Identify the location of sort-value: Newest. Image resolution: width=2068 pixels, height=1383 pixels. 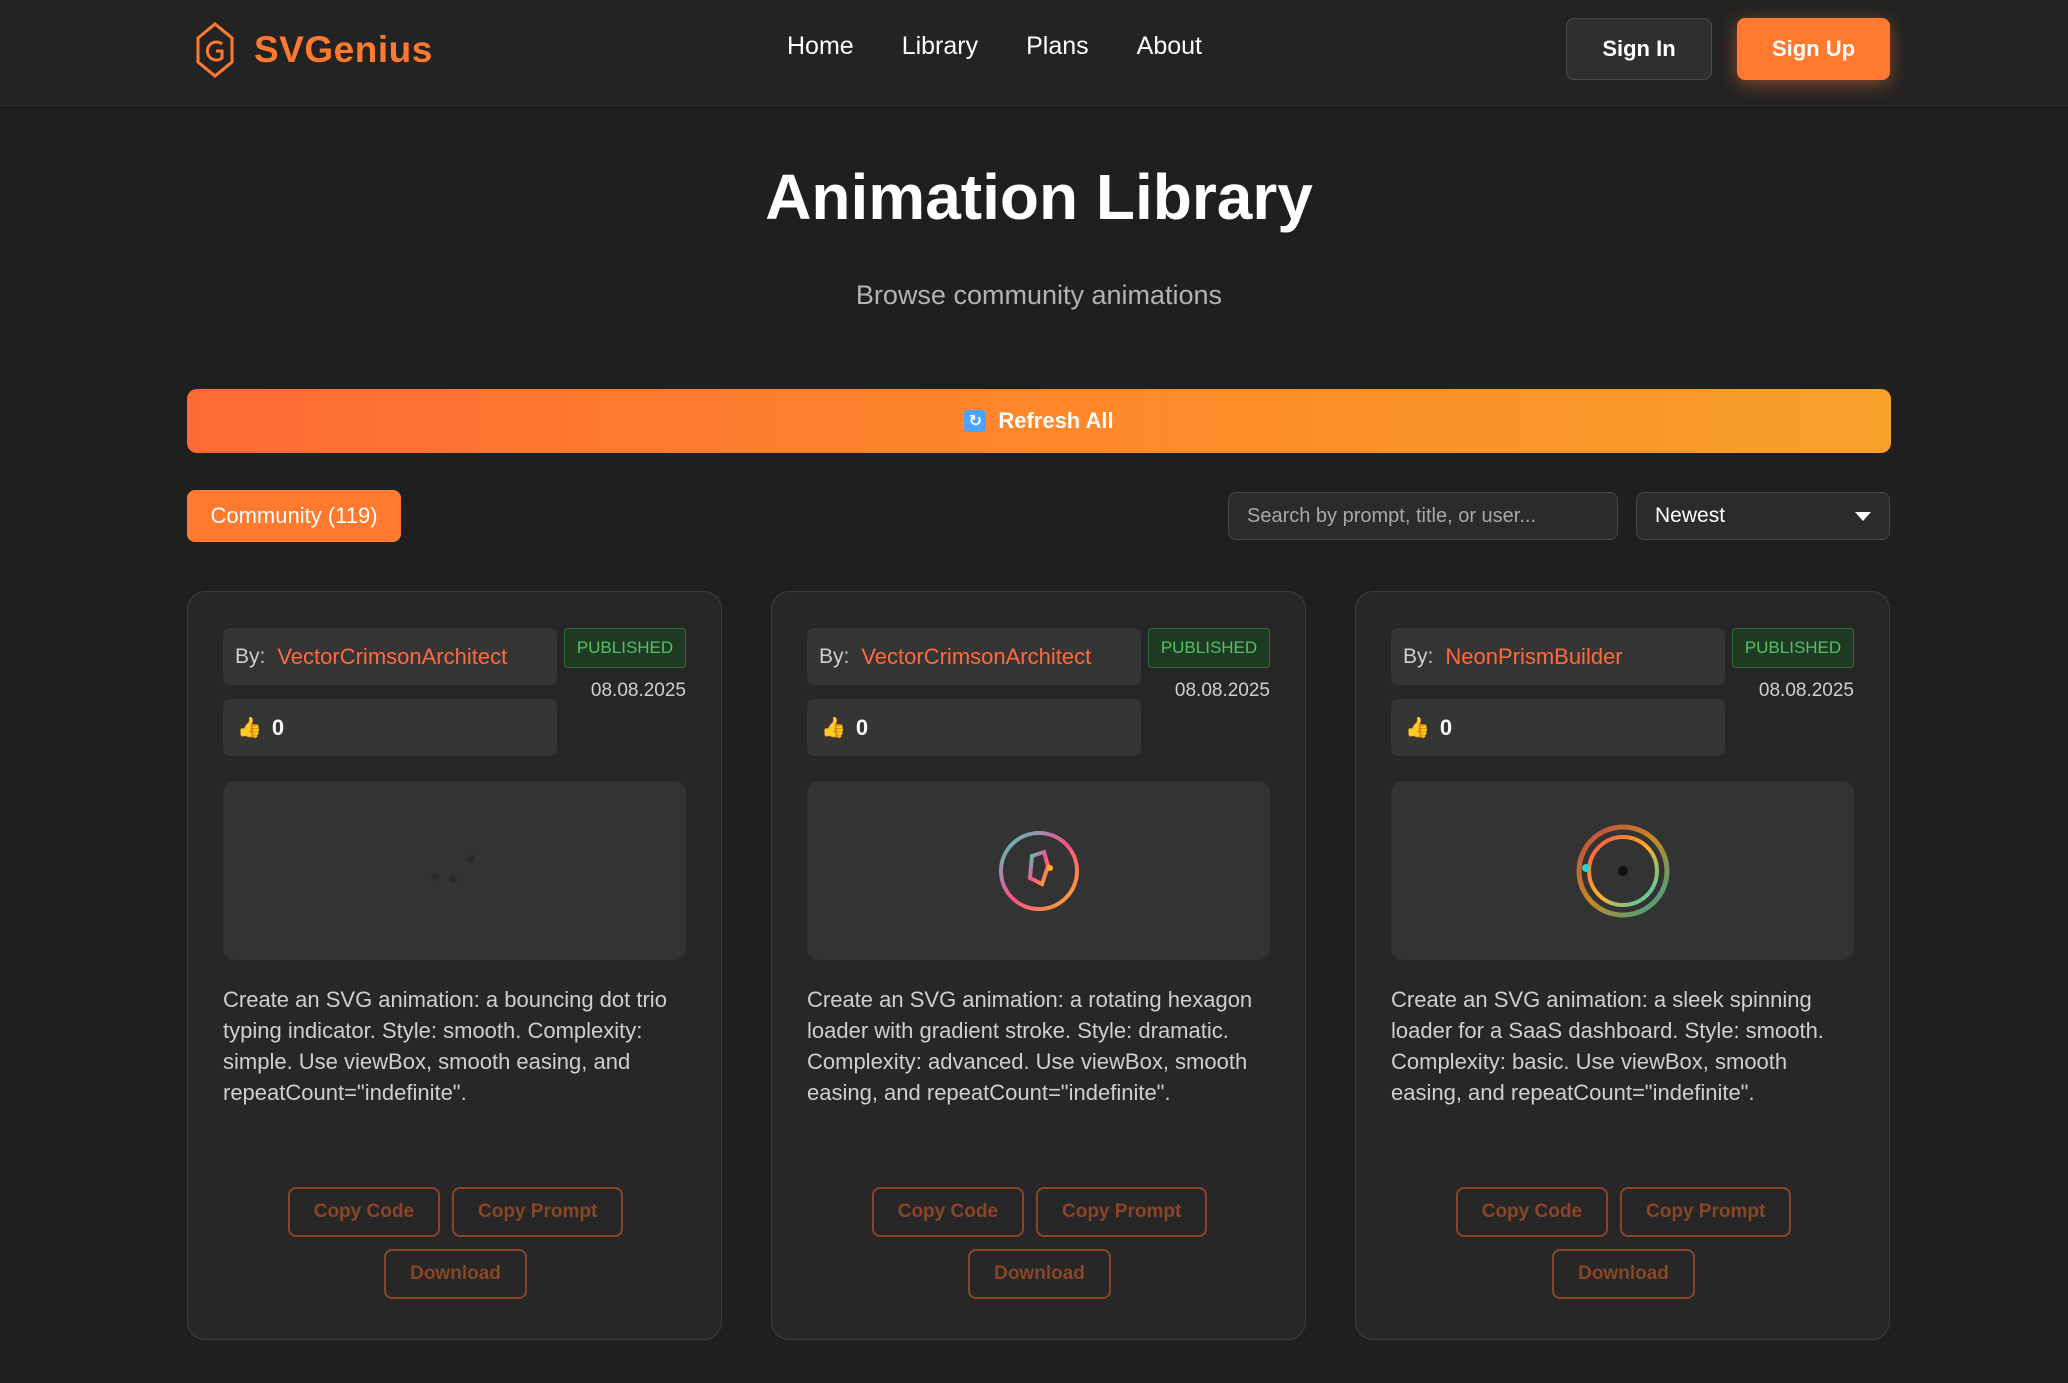
(1690, 515).